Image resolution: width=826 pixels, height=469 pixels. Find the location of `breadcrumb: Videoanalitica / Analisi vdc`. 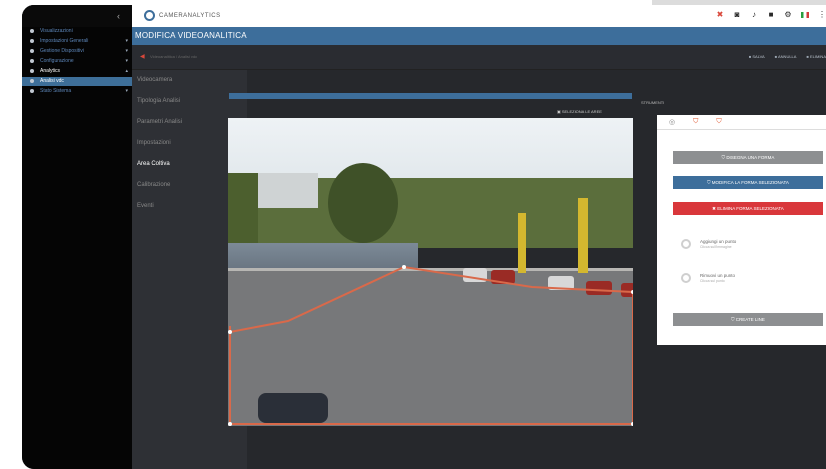

breadcrumb: Videoanalitica / Analisi vdc is located at coordinates (174, 56).